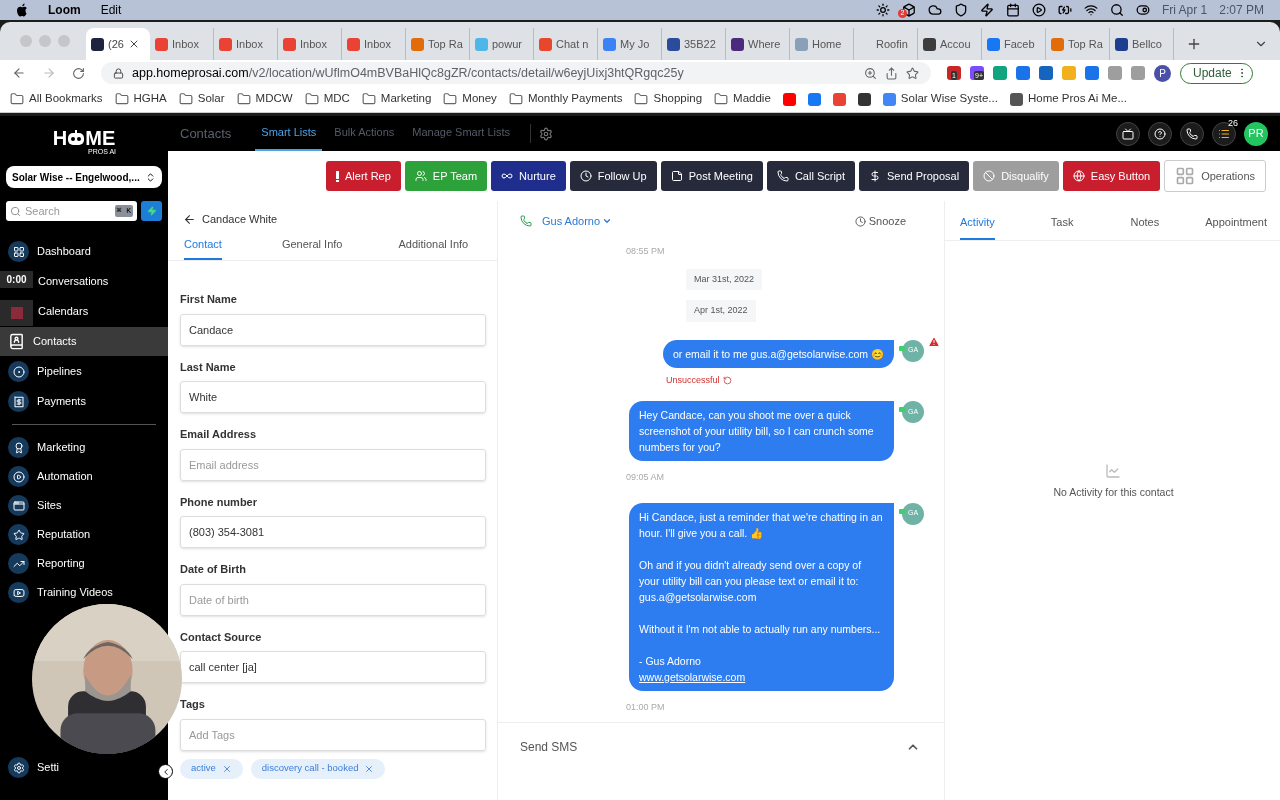 This screenshot has height=800, width=1280. Describe the element at coordinates (810, 176) in the screenshot. I see `action-button: Call Script` at that location.